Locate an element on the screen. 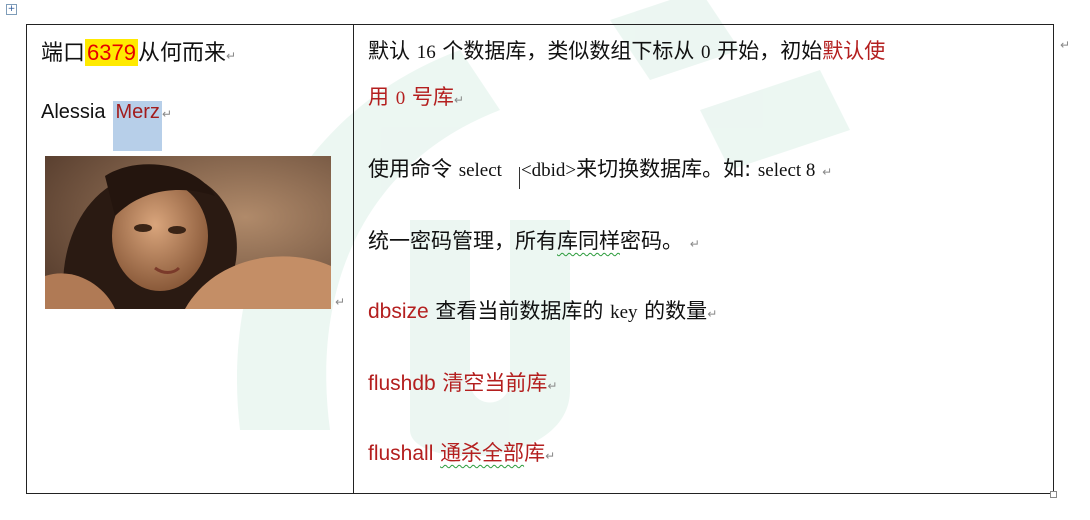 The image size is (1090, 520). port-number-highlight: 6379 is located at coordinates (111, 52).